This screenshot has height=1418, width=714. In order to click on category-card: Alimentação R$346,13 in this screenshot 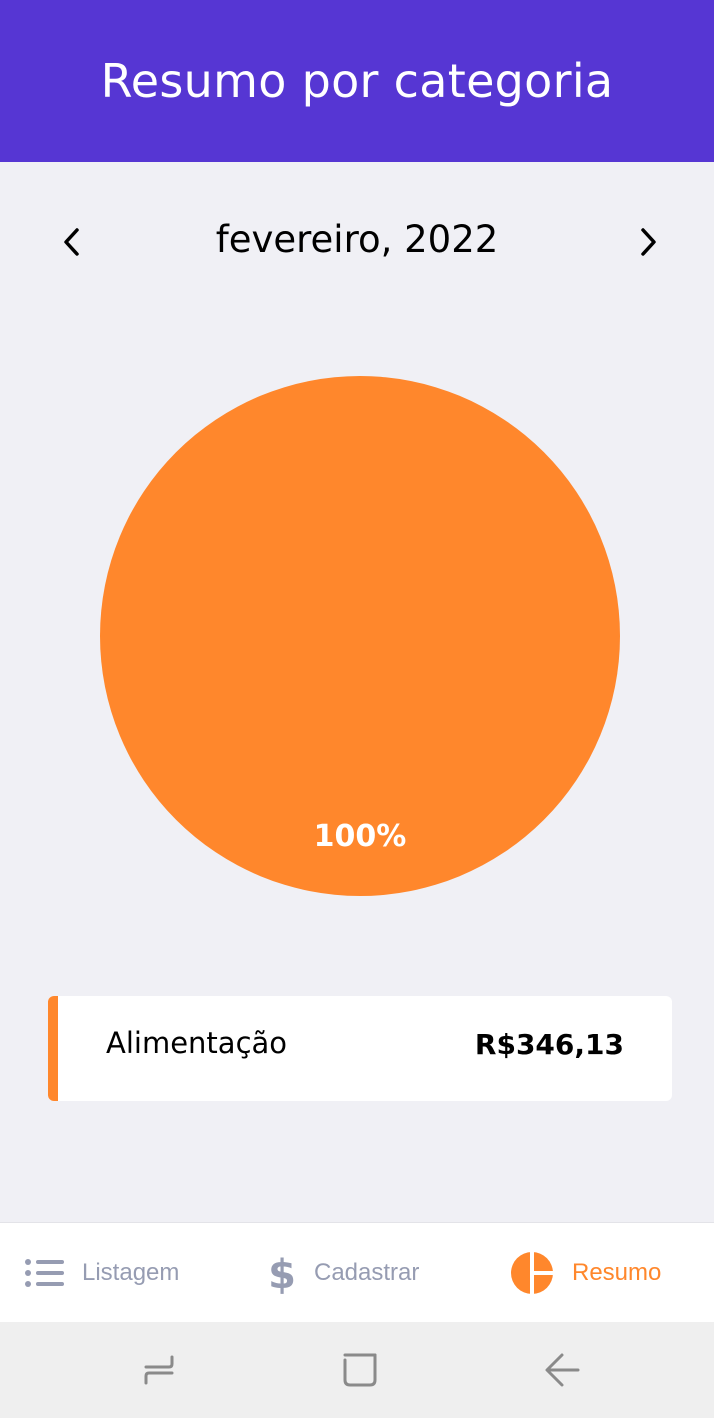, I will do `click(360, 1048)`.